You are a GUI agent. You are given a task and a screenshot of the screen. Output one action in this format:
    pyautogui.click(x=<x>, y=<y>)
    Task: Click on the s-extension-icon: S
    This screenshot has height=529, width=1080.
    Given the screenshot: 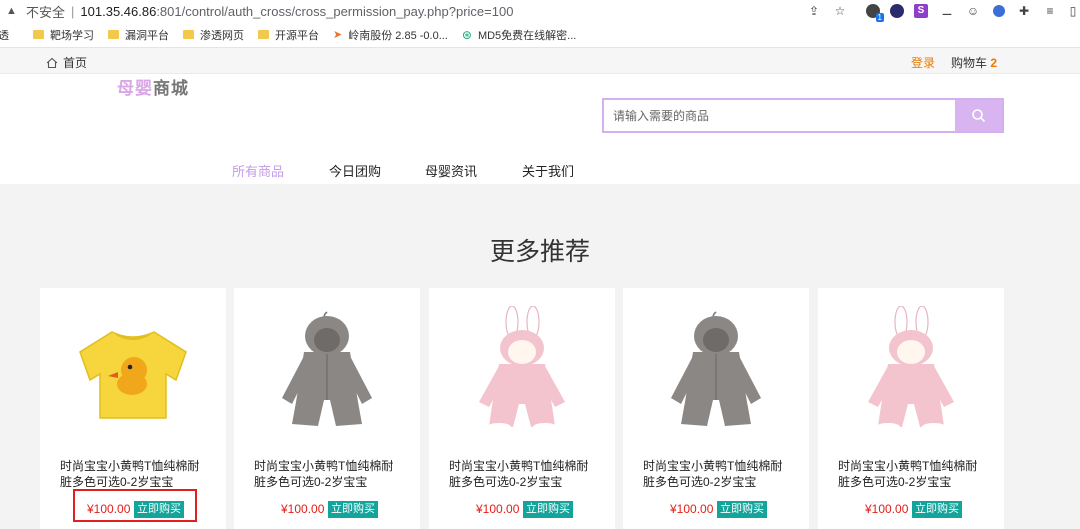 What is the action you would take?
    pyautogui.click(x=921, y=11)
    